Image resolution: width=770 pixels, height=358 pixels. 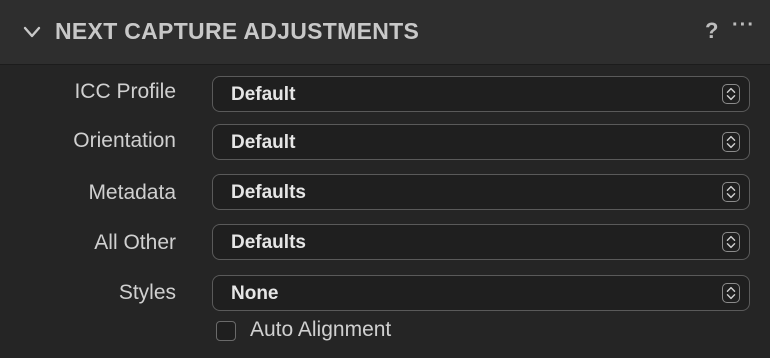 What do you see at coordinates (125, 91) in the screenshot?
I see `icc-profile-label: ICC Profile` at bounding box center [125, 91].